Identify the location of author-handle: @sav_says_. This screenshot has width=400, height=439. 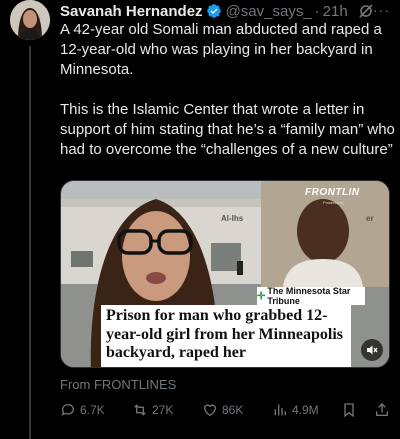
(269, 11).